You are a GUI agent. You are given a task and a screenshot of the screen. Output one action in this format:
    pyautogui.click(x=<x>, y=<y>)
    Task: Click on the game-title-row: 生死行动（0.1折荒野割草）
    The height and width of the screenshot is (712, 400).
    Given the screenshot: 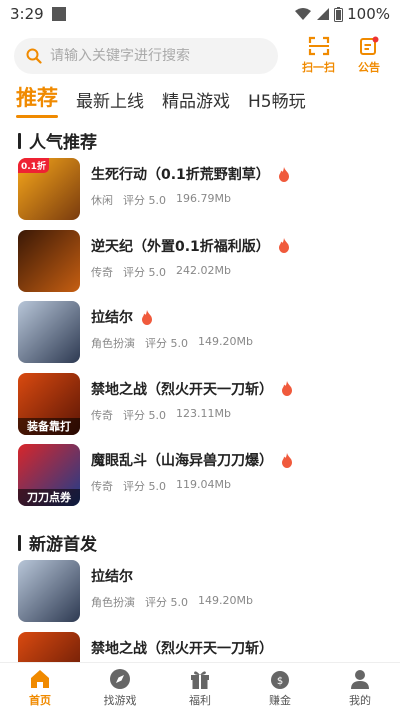 What is the action you would take?
    pyautogui.click(x=190, y=174)
    